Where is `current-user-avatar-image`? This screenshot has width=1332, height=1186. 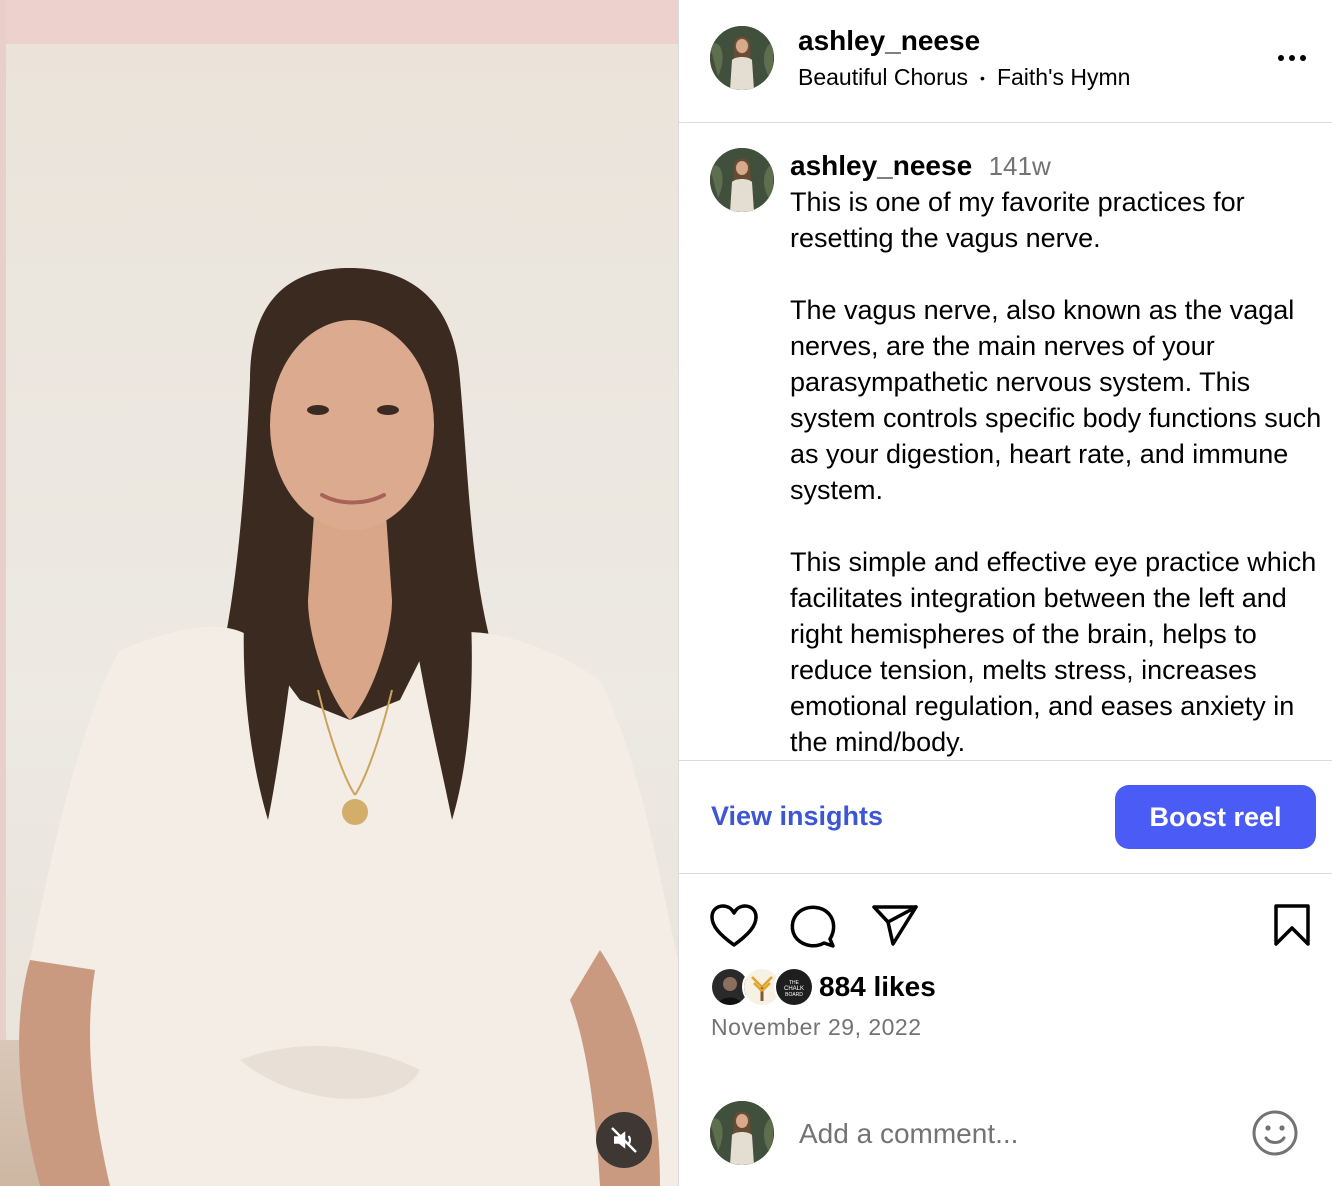 current-user-avatar-image is located at coordinates (742, 1133).